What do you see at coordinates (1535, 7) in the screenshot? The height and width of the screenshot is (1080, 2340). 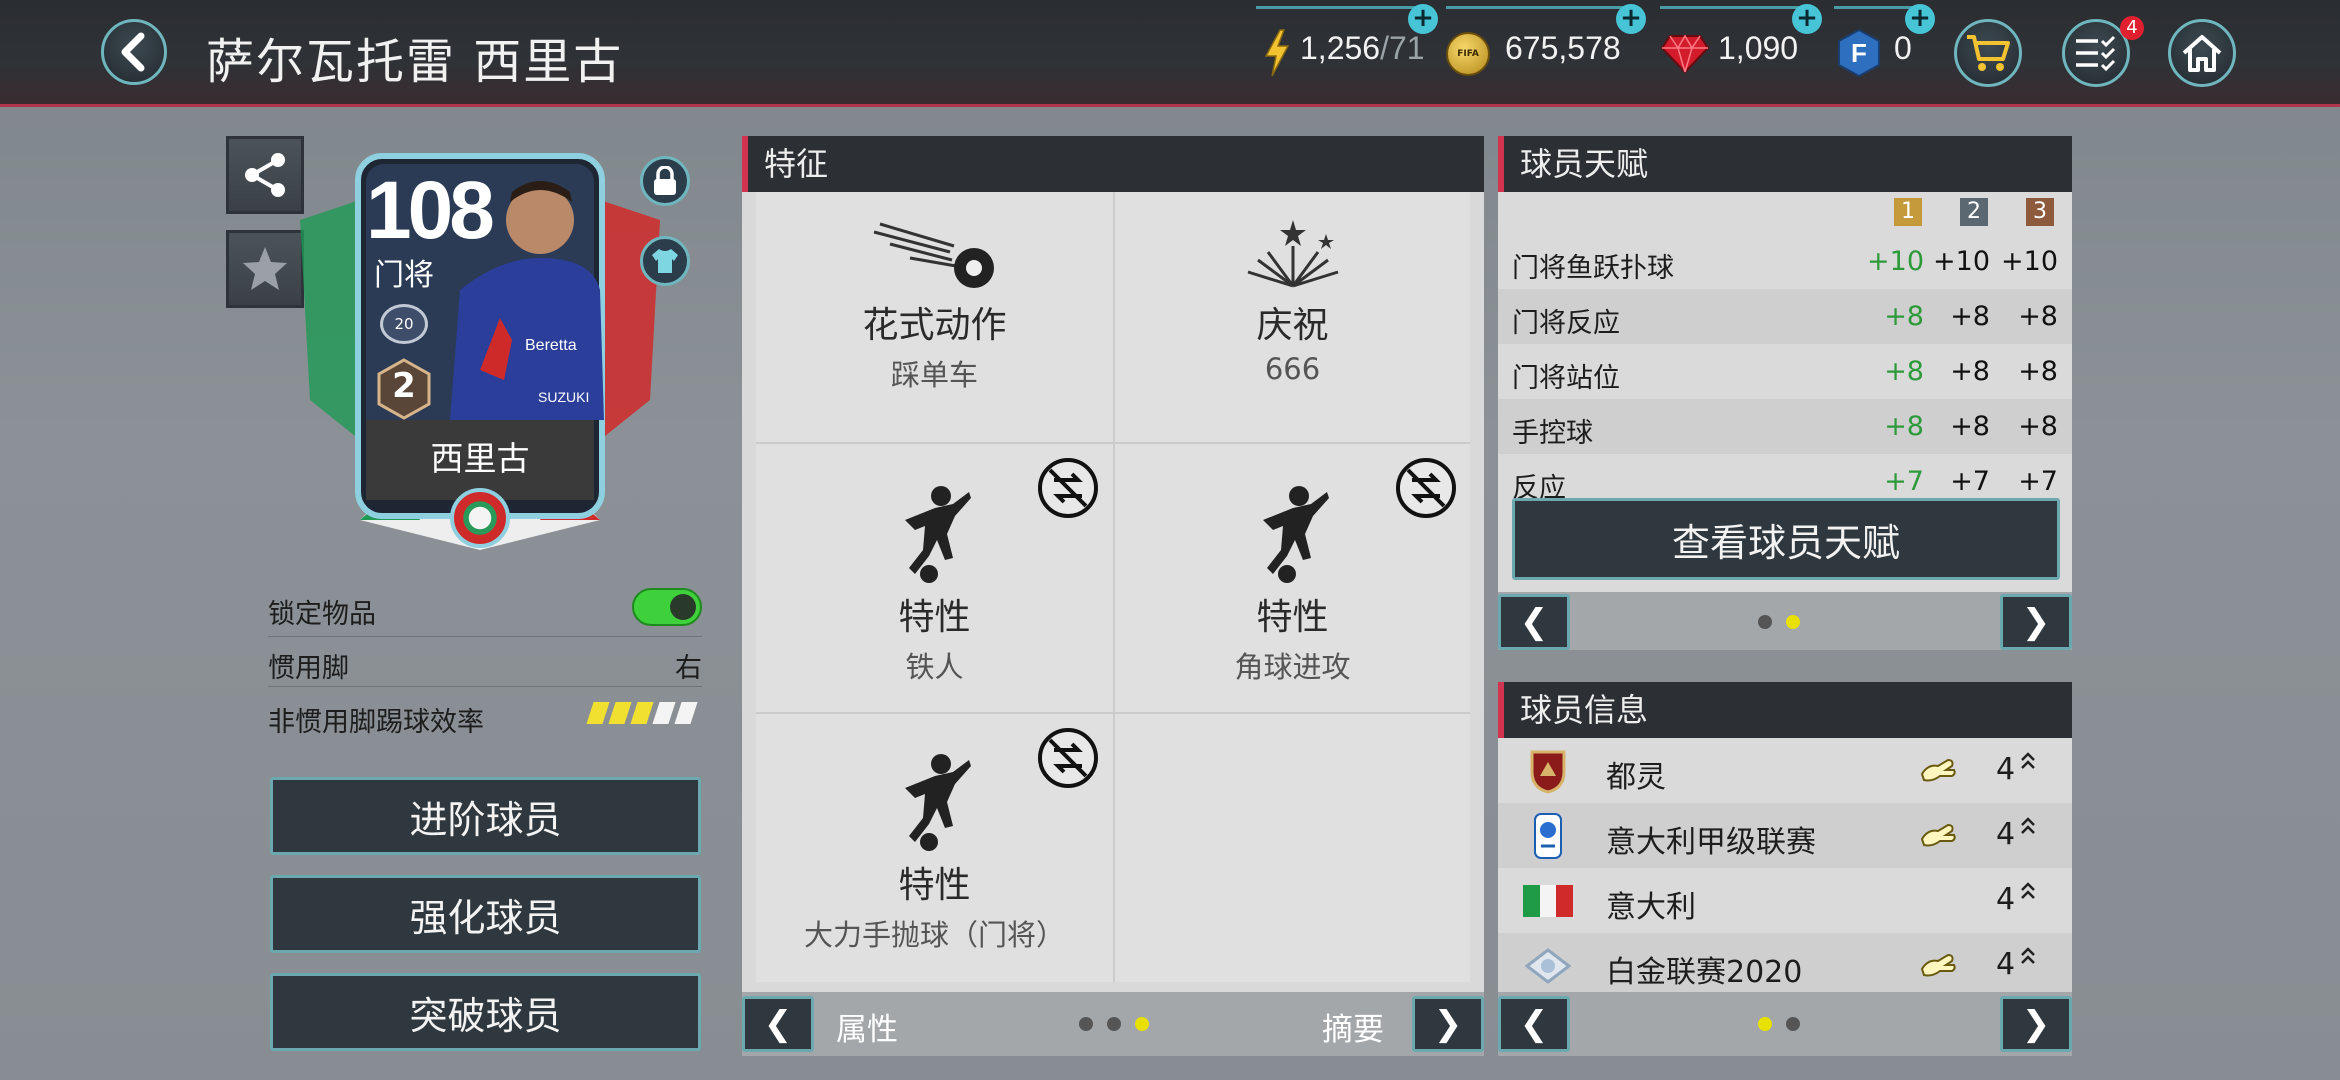 I see `coins-line` at bounding box center [1535, 7].